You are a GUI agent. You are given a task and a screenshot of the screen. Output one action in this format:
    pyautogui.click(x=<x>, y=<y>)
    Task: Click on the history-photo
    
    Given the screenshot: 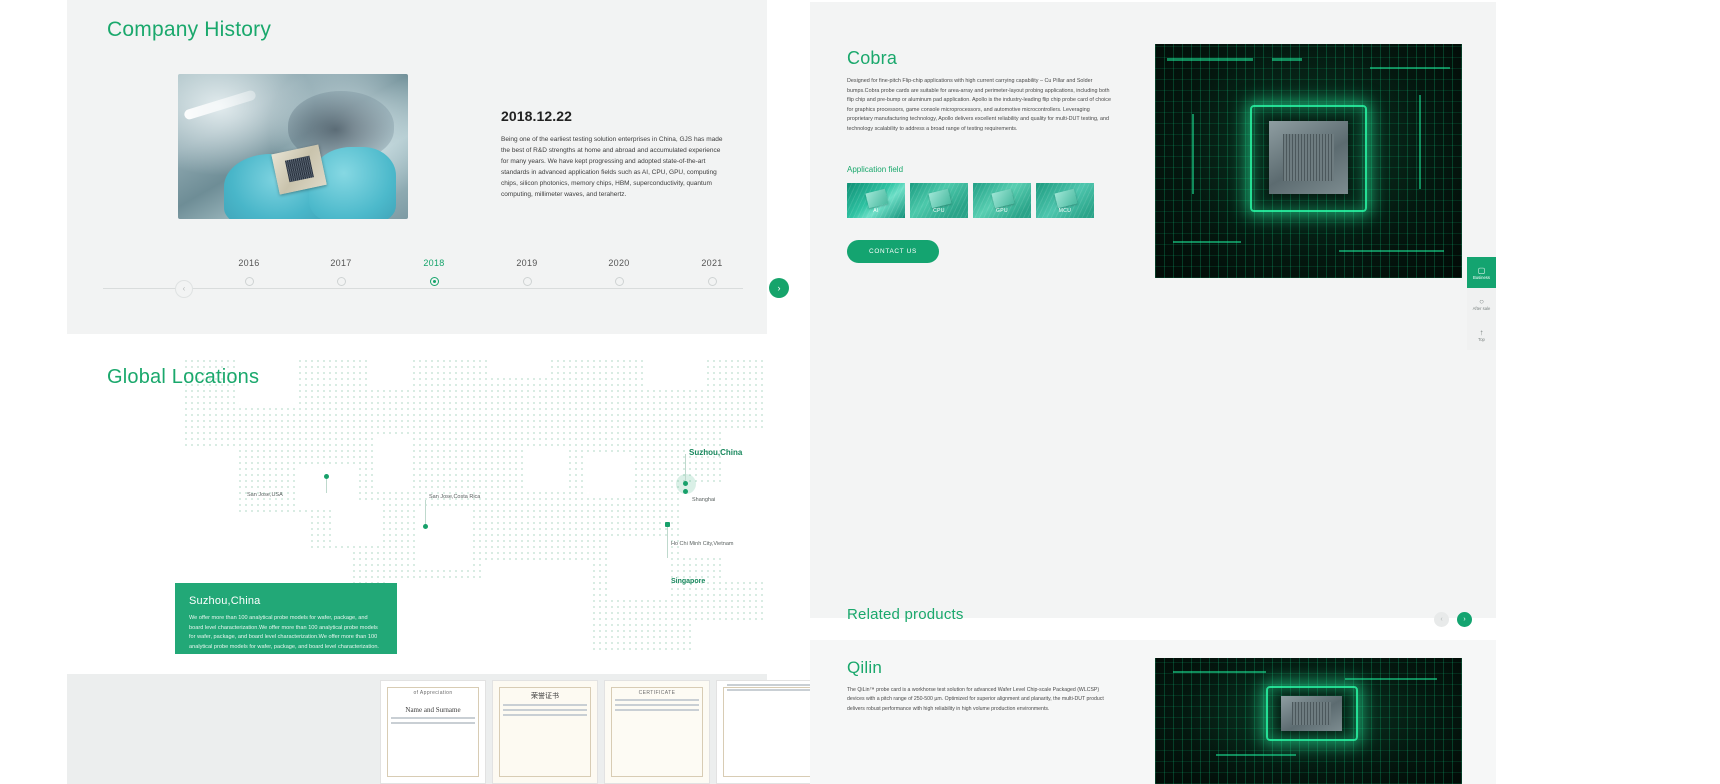 What is the action you would take?
    pyautogui.click(x=293, y=146)
    